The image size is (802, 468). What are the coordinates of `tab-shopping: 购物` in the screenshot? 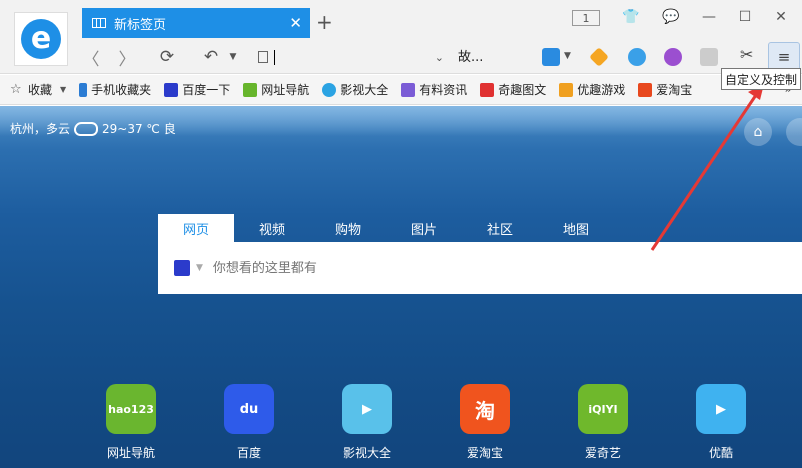 It's located at (348, 228).